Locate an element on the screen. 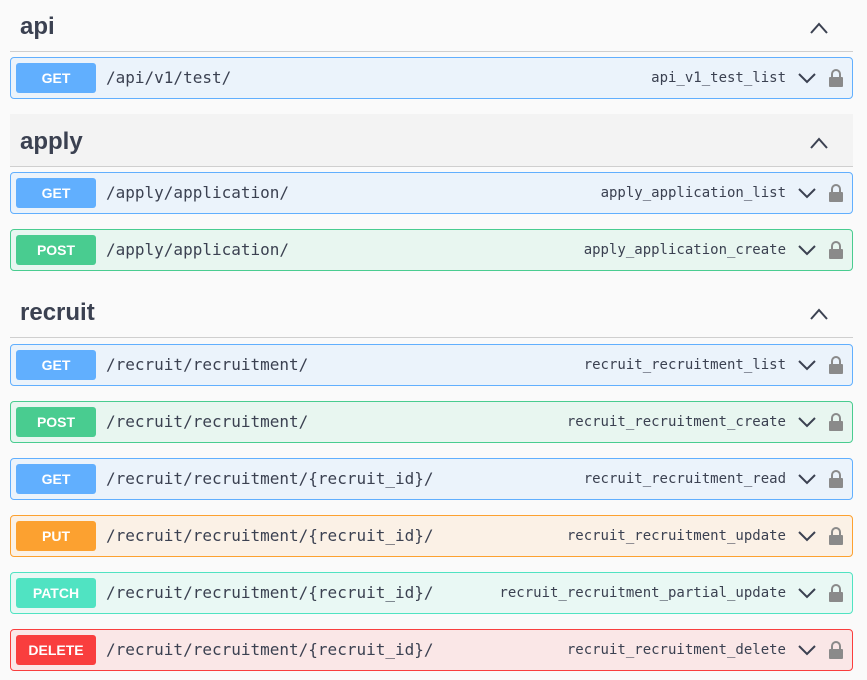  section-header-api: api is located at coordinates (431, 26).